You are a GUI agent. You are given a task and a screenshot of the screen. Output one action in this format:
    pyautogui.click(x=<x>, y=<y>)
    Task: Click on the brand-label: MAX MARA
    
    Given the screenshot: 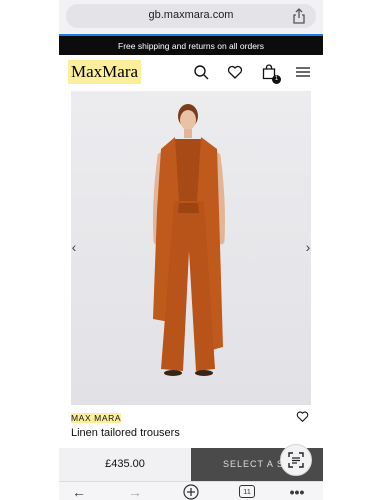 What is the action you would take?
    pyautogui.click(x=96, y=418)
    